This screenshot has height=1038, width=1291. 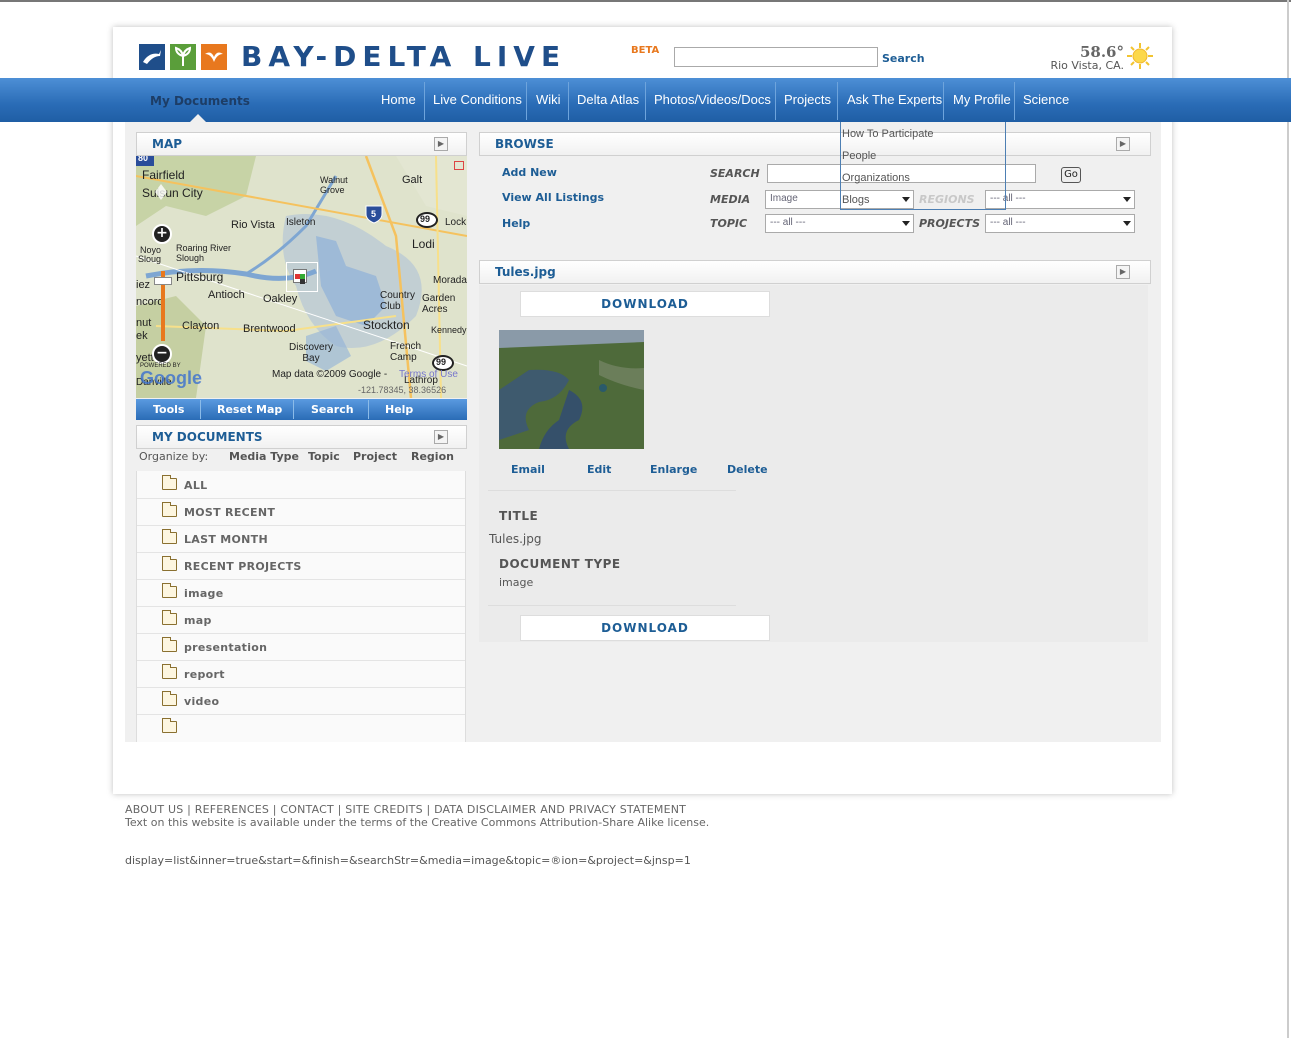 What do you see at coordinates (386, 325) in the screenshot?
I see `map-label: Stockton` at bounding box center [386, 325].